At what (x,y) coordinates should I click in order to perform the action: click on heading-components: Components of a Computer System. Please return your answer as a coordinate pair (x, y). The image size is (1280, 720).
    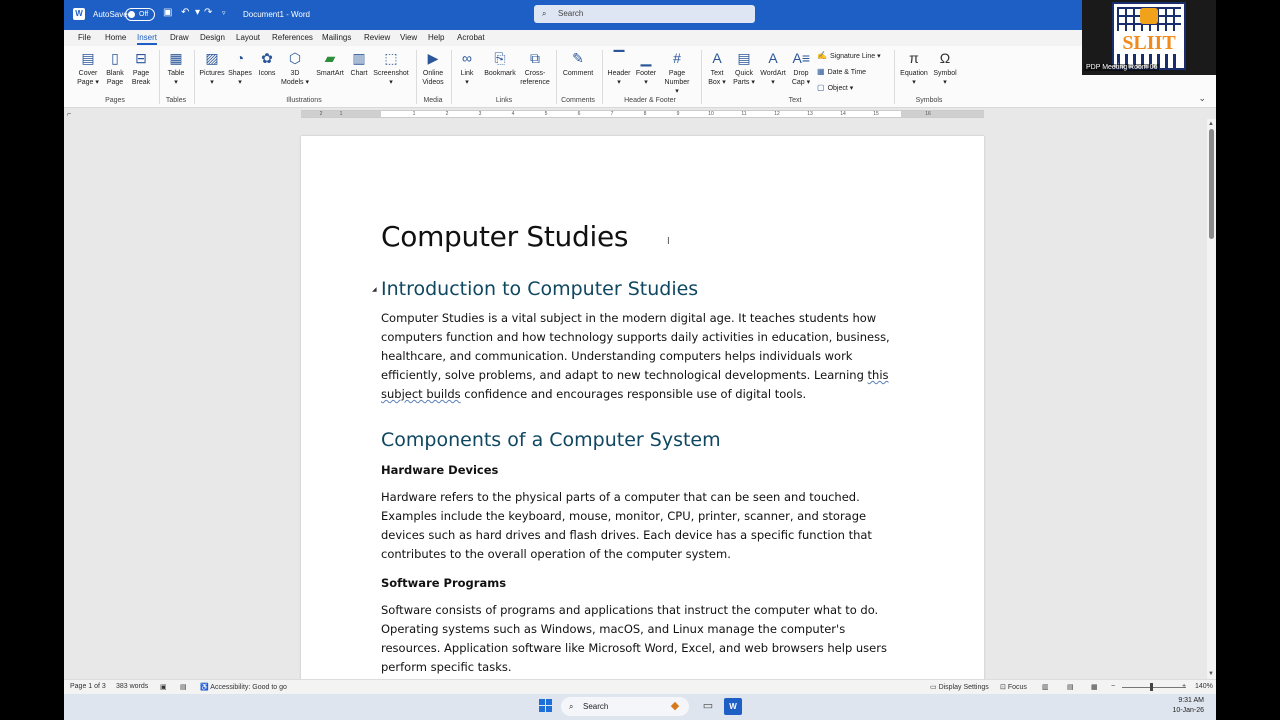
    Looking at the image, I should click on (551, 440).